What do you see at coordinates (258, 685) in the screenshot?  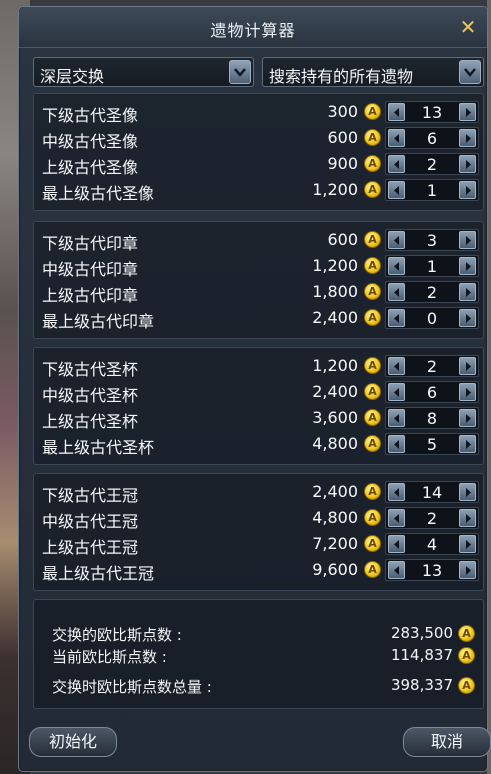 I see `total-points-row: 交换时欧比斯点数总量 : 398,337 A` at bounding box center [258, 685].